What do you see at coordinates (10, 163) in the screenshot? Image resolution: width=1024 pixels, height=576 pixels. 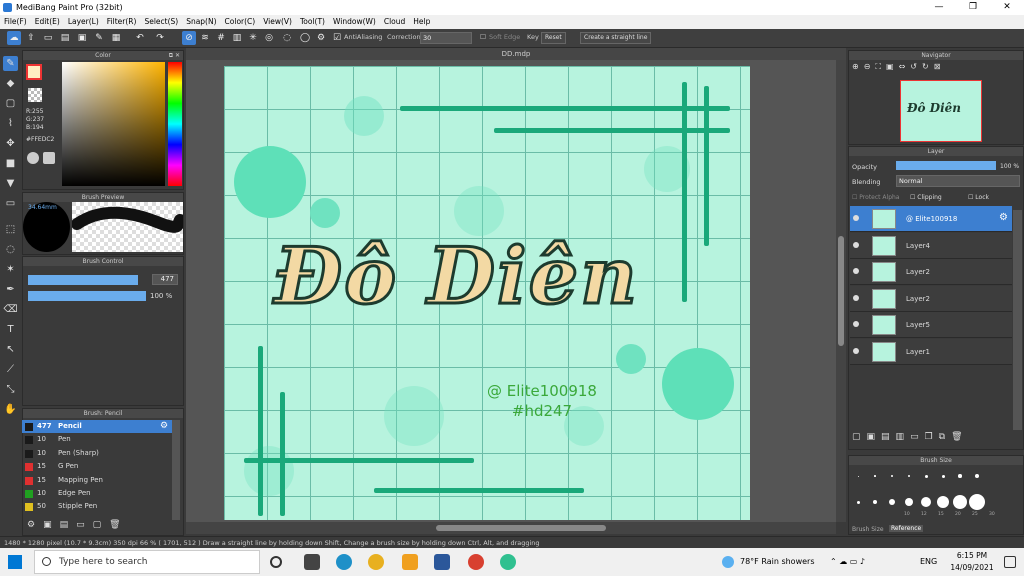 I see `fill-shape-icon: ■` at bounding box center [10, 163].